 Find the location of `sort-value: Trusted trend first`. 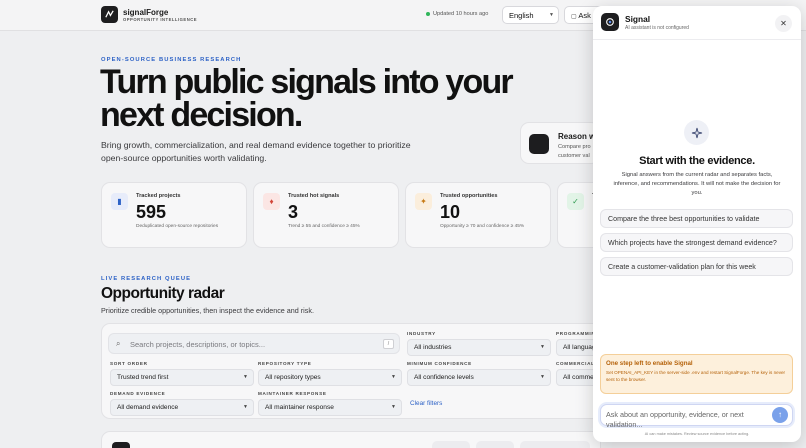

sort-value: Trusted trend first is located at coordinates (143, 377).